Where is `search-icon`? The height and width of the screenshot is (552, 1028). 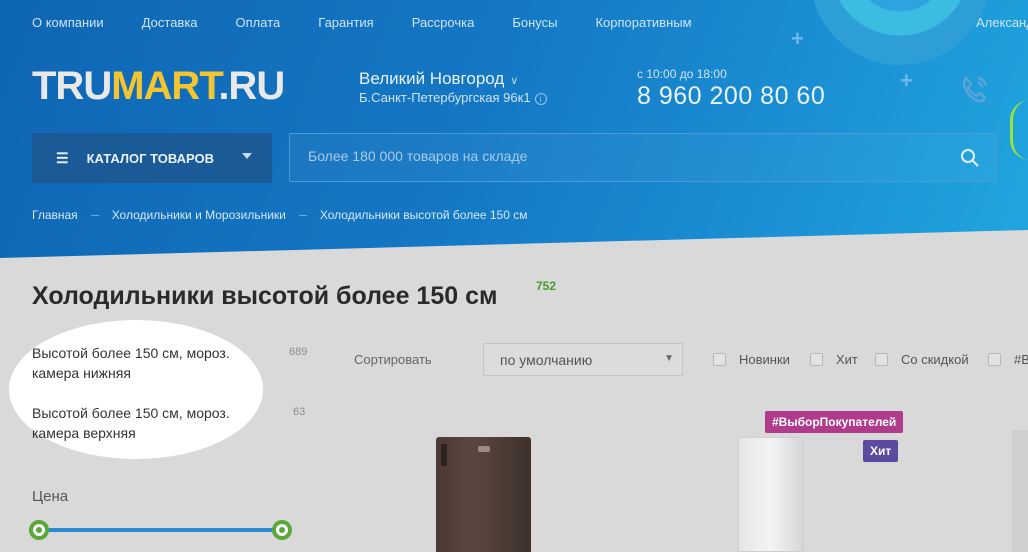 search-icon is located at coordinates (970, 158).